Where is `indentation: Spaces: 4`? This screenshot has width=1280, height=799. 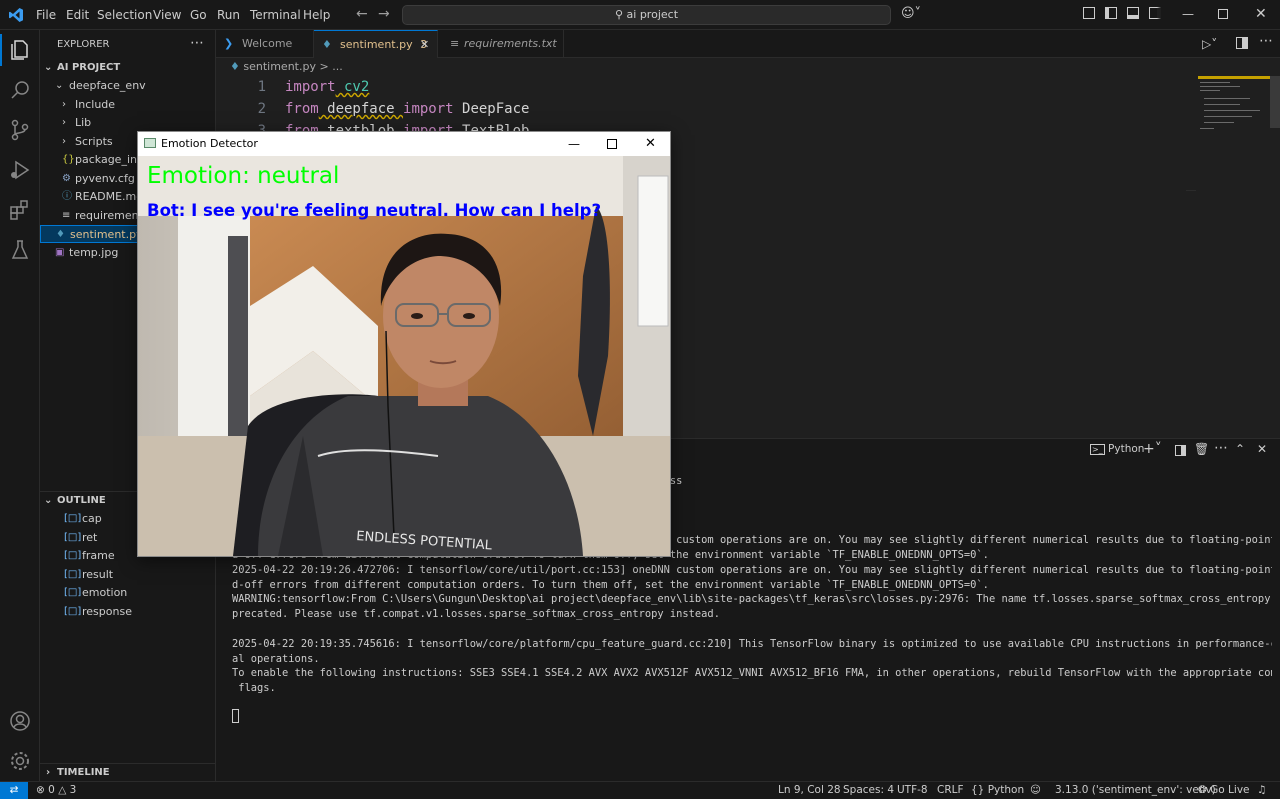
indentation: Spaces: 4 is located at coordinates (868, 790).